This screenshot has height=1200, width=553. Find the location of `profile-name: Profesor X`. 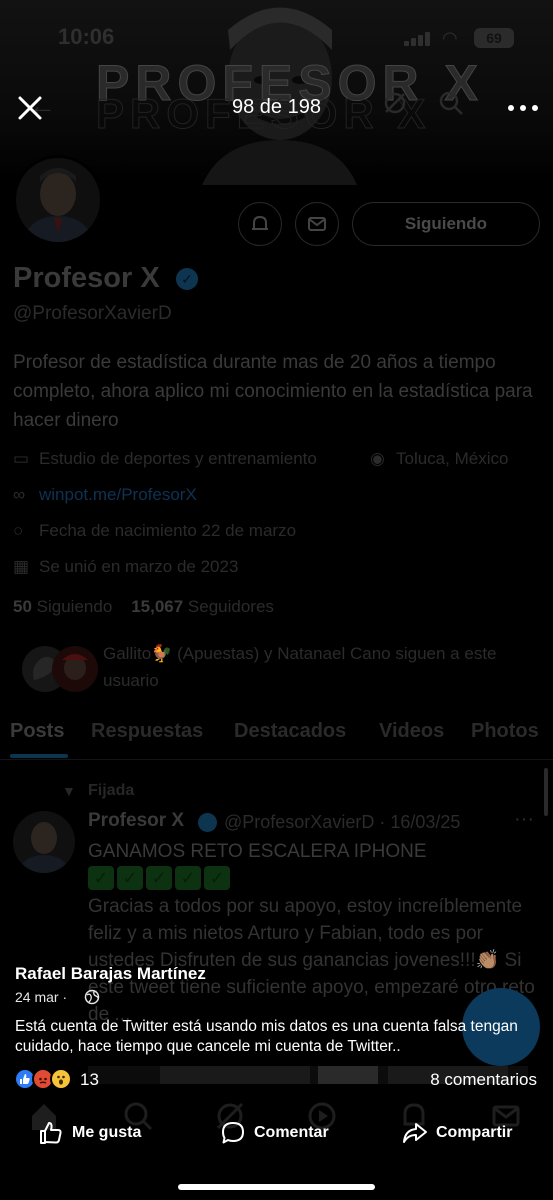

profile-name: Profesor X is located at coordinates (86, 278).